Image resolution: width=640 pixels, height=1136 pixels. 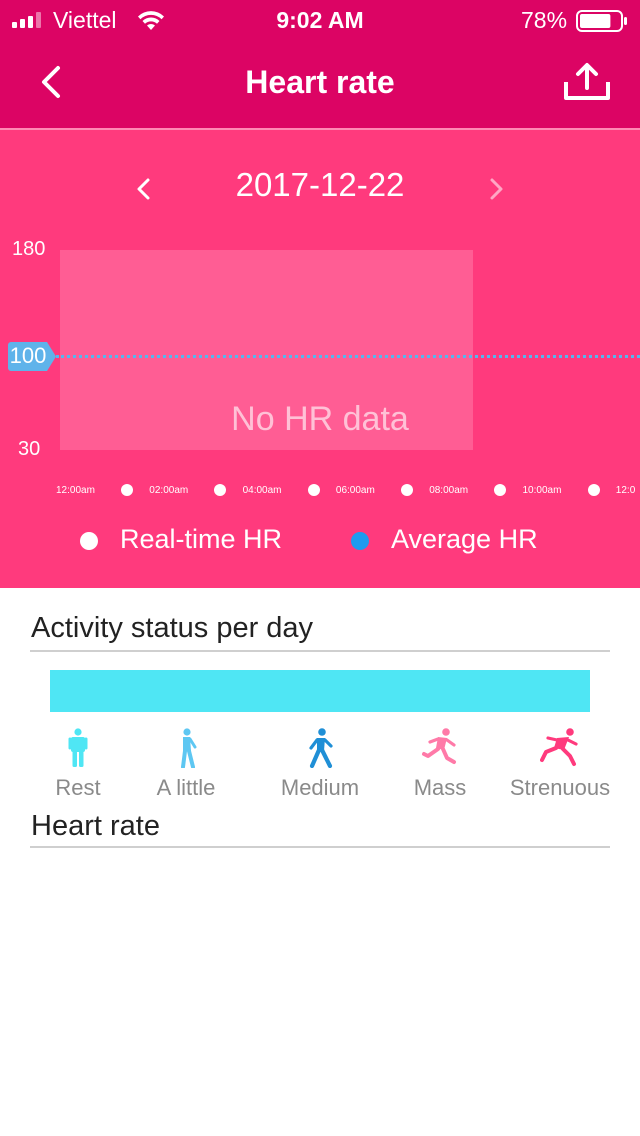 What do you see at coordinates (625, 490) in the screenshot?
I see `x-tick-label: 12:0` at bounding box center [625, 490].